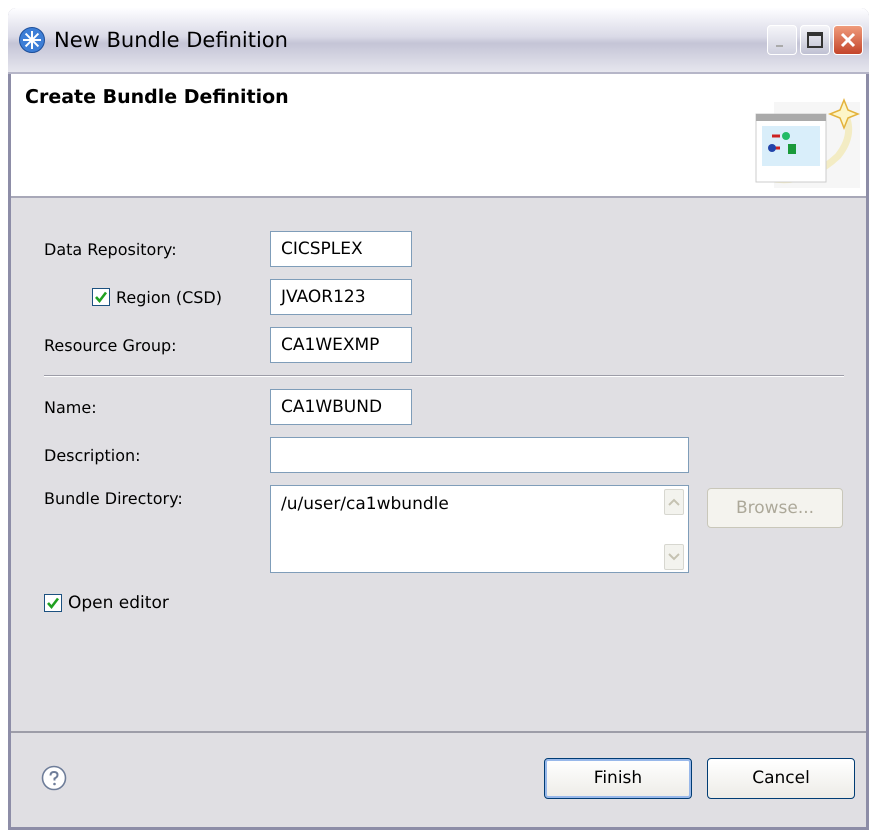  What do you see at coordinates (54, 778) in the screenshot?
I see `help-icon` at bounding box center [54, 778].